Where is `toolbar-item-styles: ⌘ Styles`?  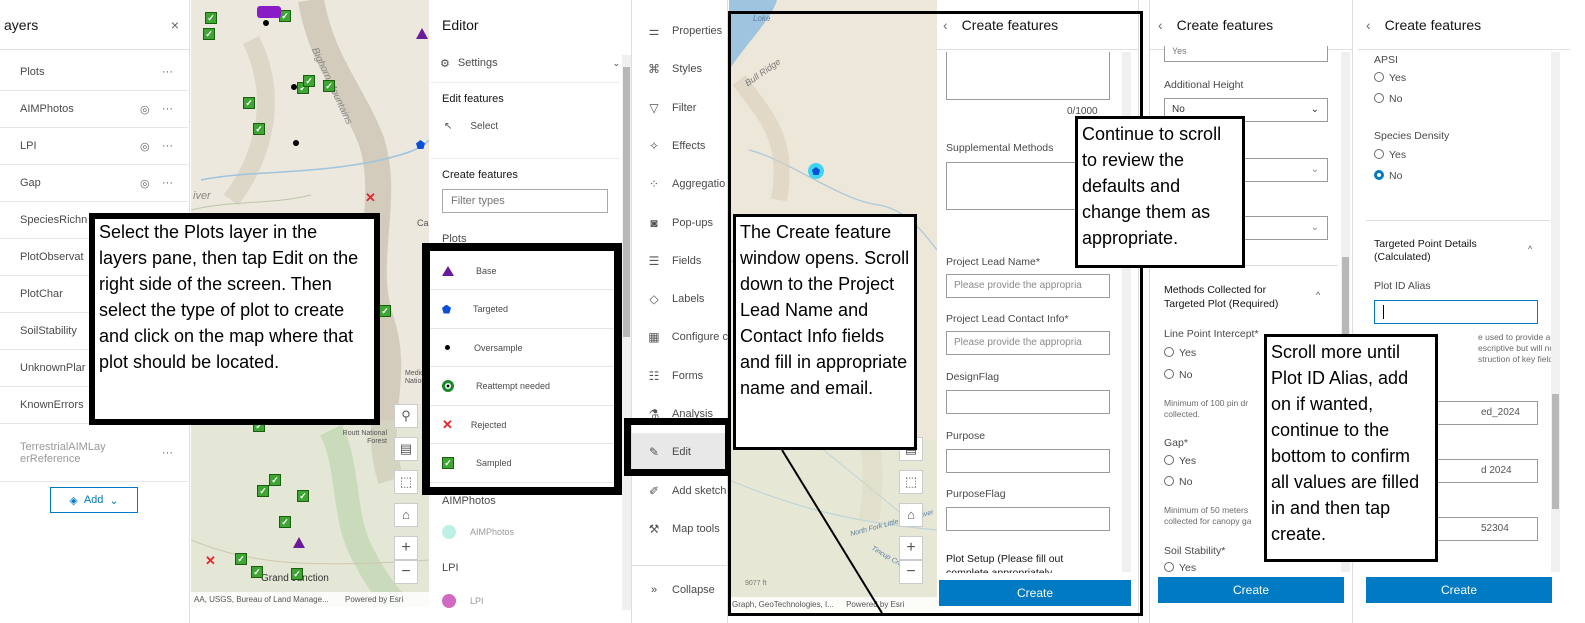 toolbar-item-styles: ⌘ Styles is located at coordinates (680, 69).